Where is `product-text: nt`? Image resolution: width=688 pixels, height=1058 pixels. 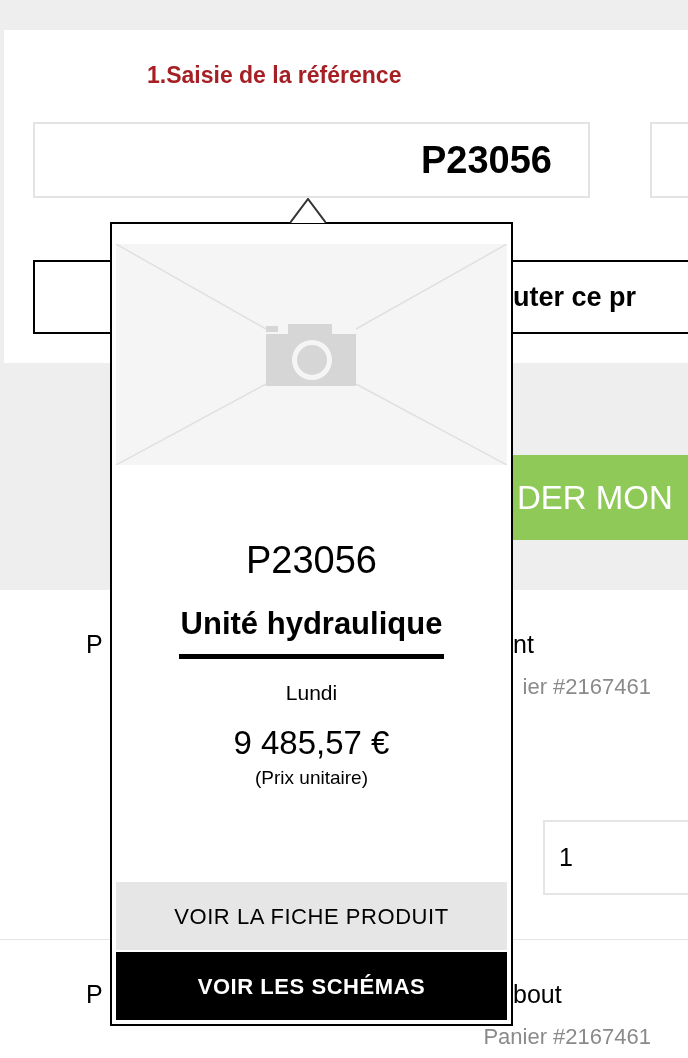 product-text: nt is located at coordinates (523, 644).